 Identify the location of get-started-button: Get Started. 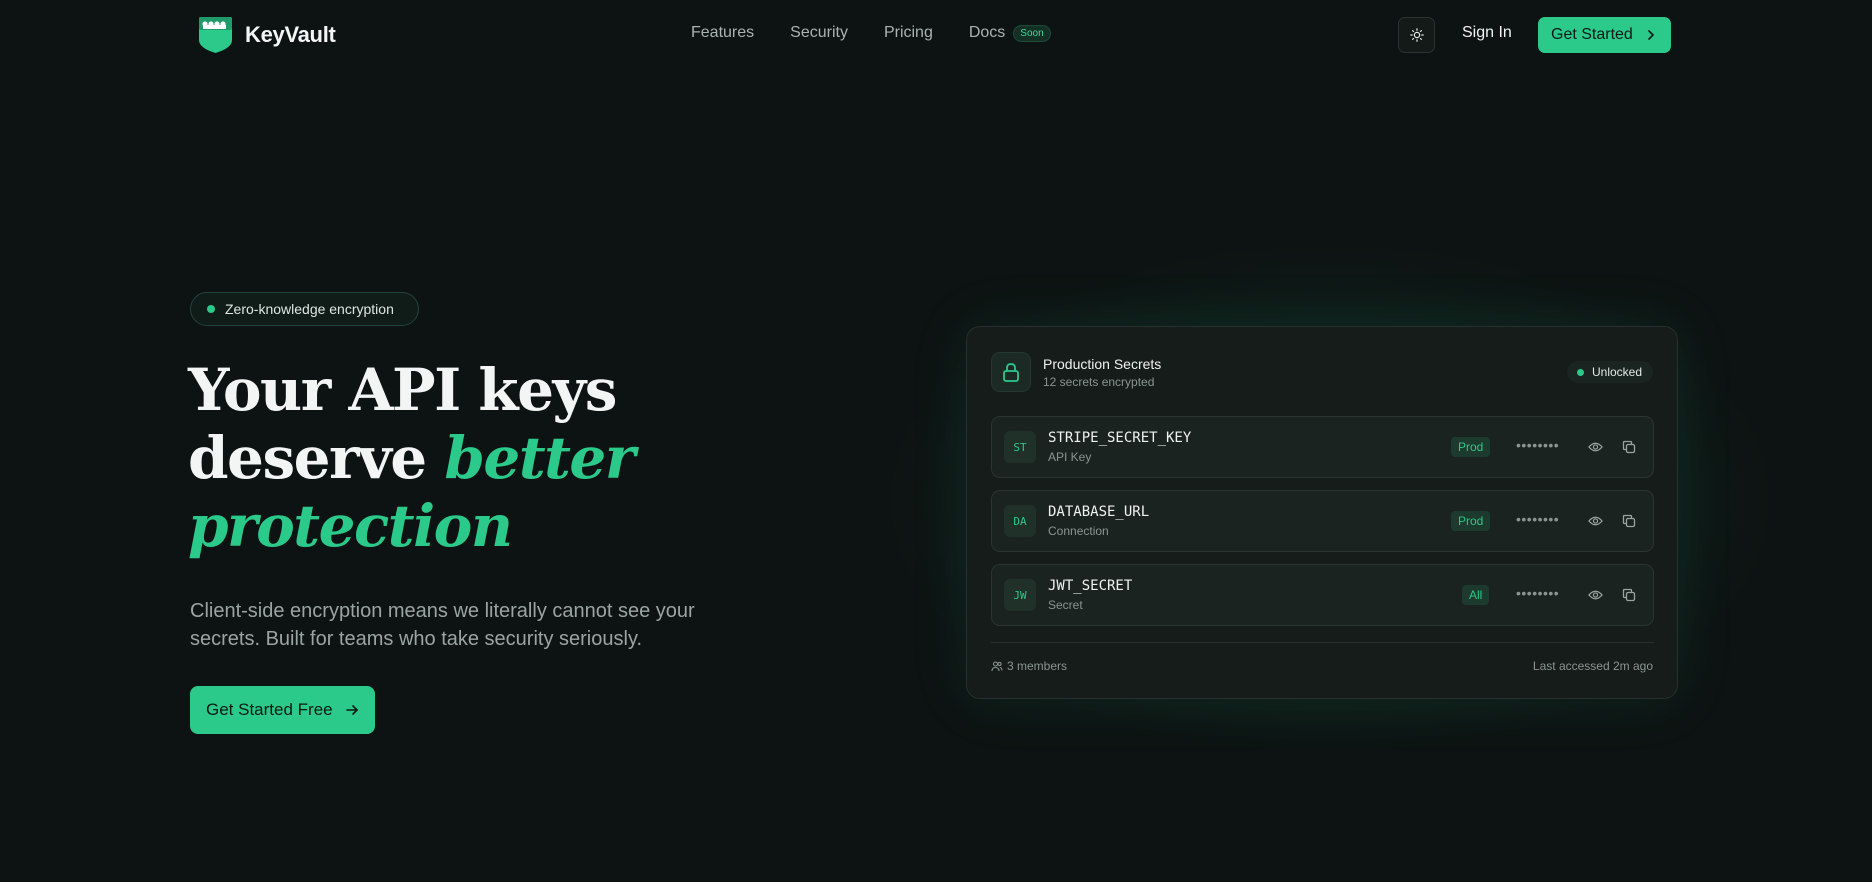
(1604, 35).